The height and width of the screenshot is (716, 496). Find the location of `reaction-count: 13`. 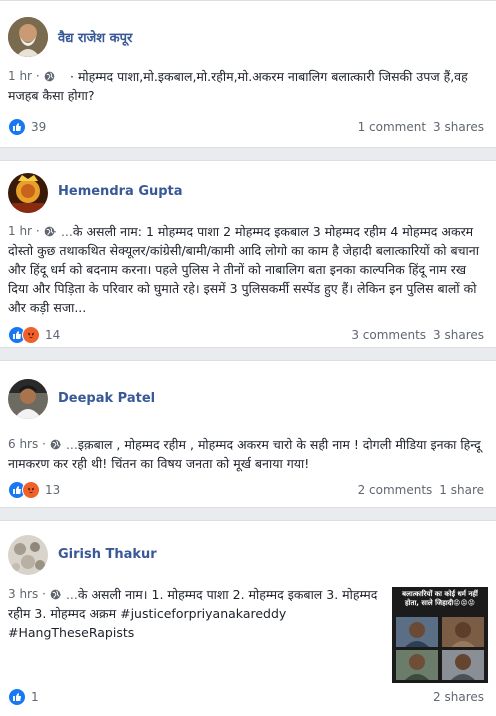

reaction-count: 13 is located at coordinates (53, 490).